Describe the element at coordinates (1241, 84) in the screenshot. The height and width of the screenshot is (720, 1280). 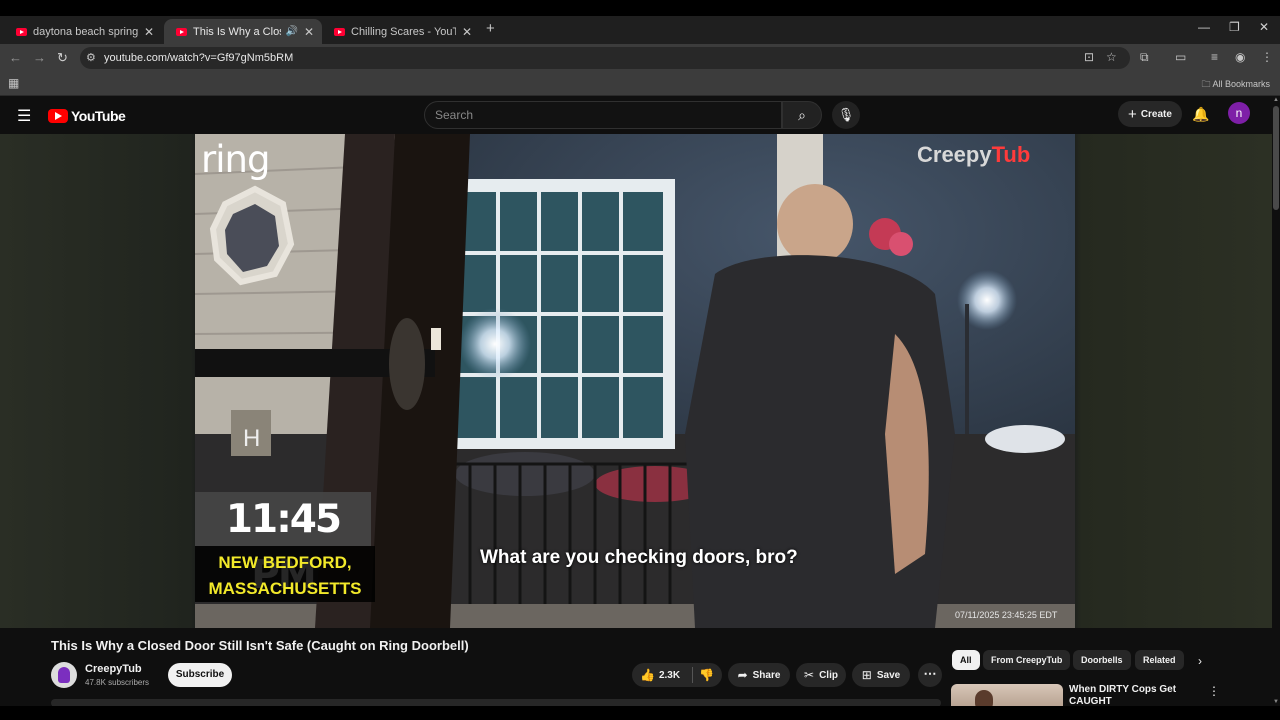
I see `all-bookmarks-label: All Bookmarks` at that location.